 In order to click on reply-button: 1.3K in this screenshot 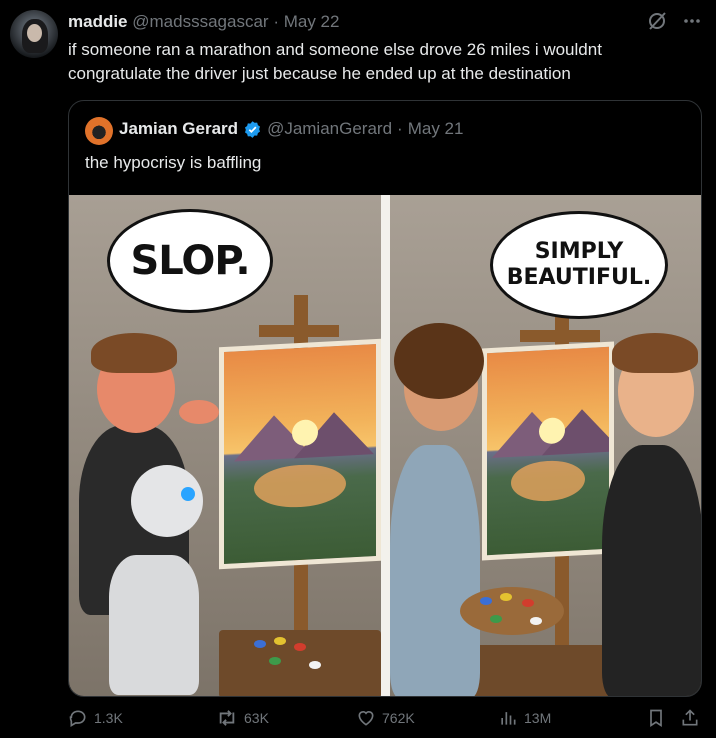, I will do `click(95, 718)`.